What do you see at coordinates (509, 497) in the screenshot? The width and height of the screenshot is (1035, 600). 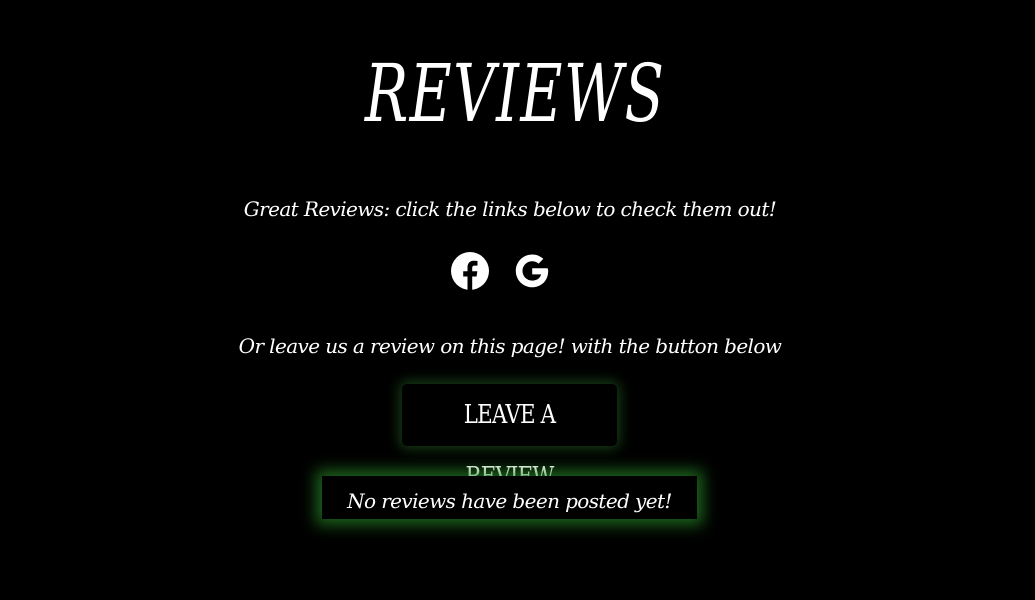 I see `reviews-empty-state: No reviews have been posted yet!` at bounding box center [509, 497].